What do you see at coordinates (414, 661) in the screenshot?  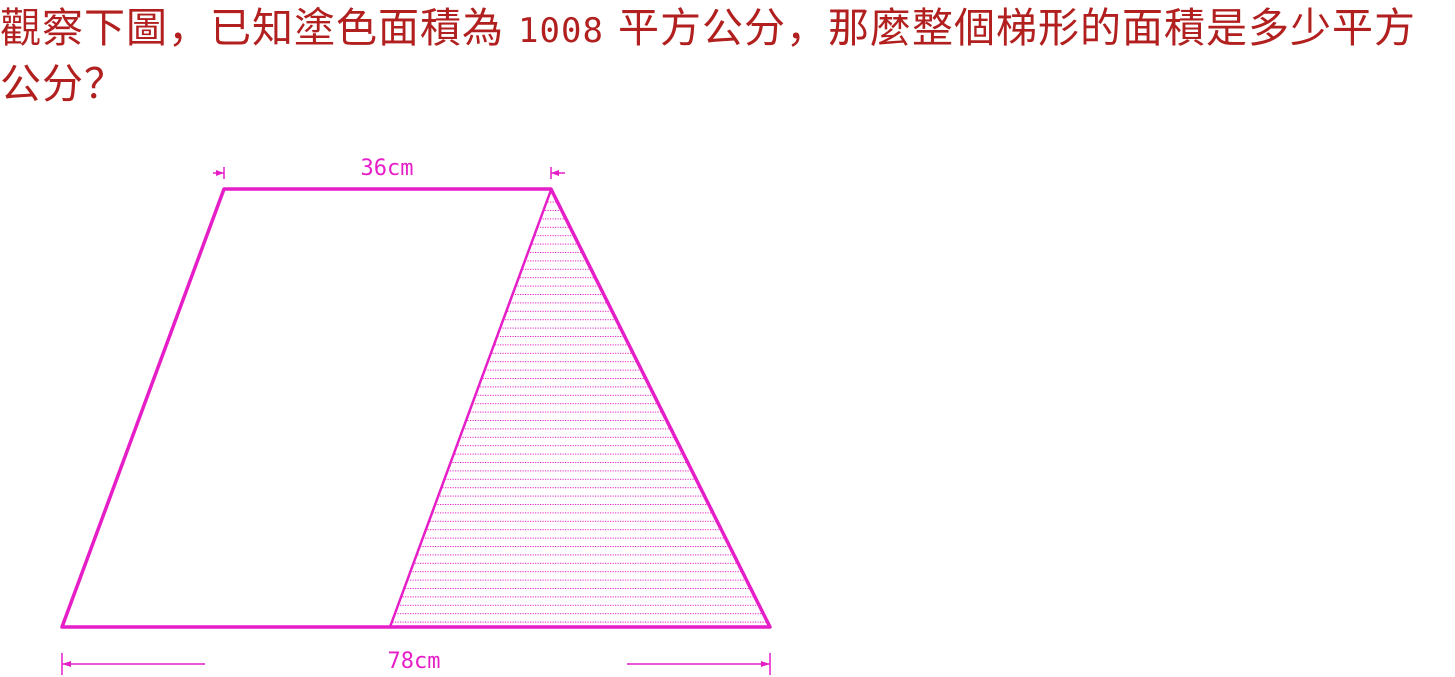 I see `bottom-base-label: 78cm` at bounding box center [414, 661].